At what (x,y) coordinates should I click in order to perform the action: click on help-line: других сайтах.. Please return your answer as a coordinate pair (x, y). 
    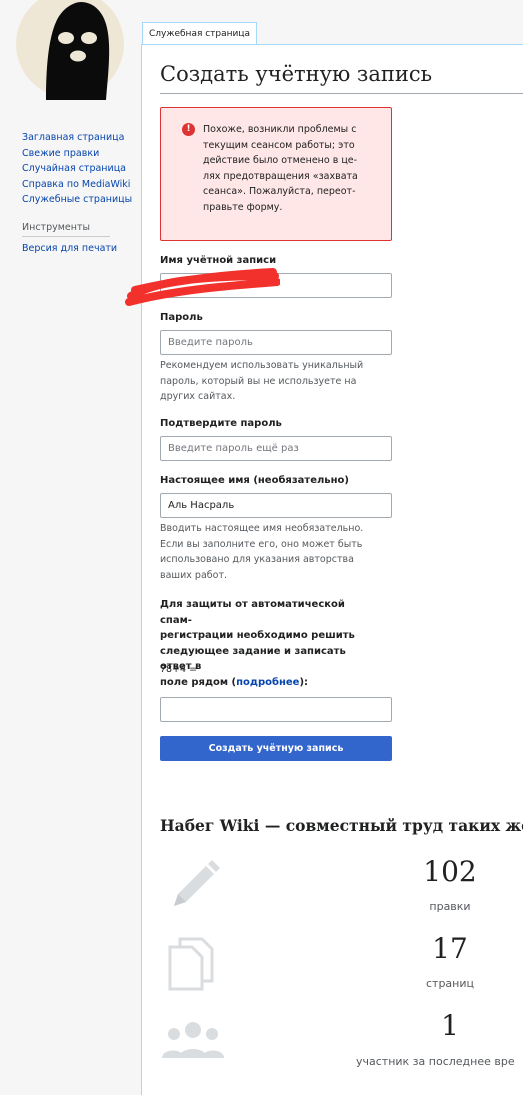
    Looking at the image, I should click on (198, 396).